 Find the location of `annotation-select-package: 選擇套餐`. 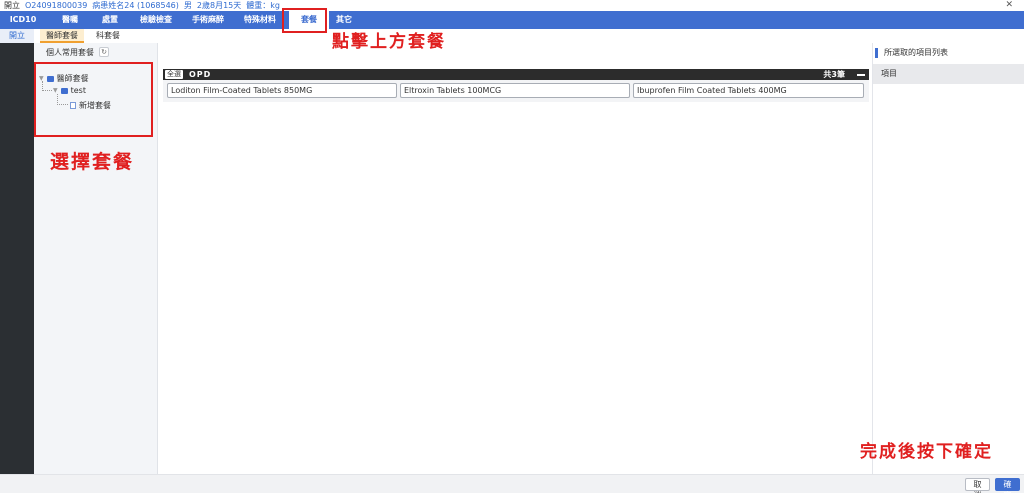

annotation-select-package: 選擇套餐 is located at coordinates (92, 162).